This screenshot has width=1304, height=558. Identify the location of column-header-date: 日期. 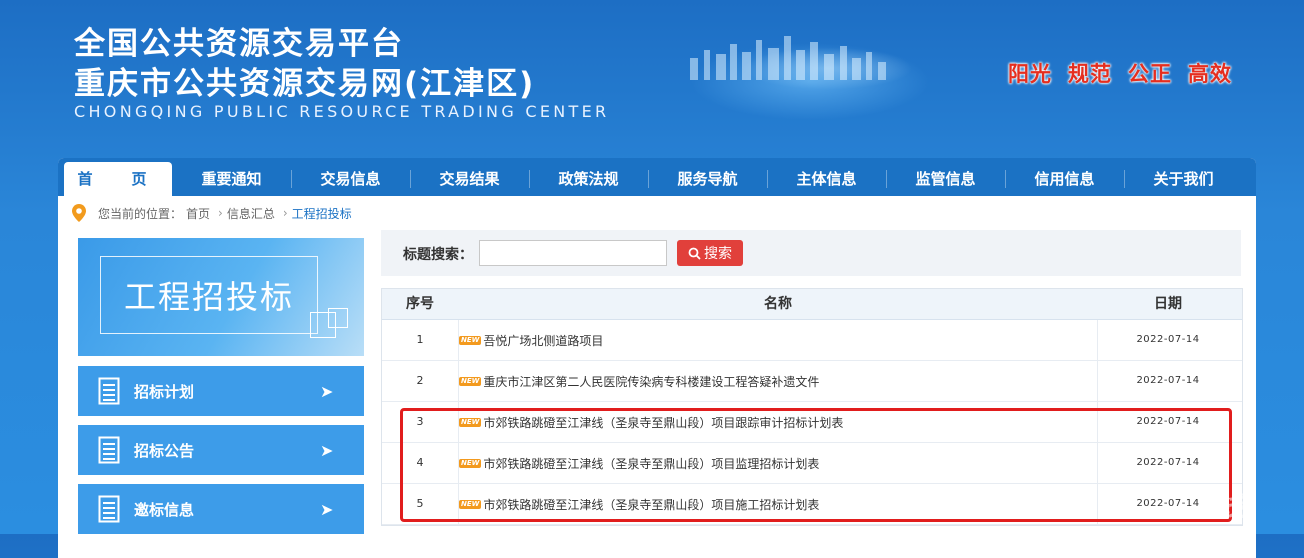
(1168, 304).